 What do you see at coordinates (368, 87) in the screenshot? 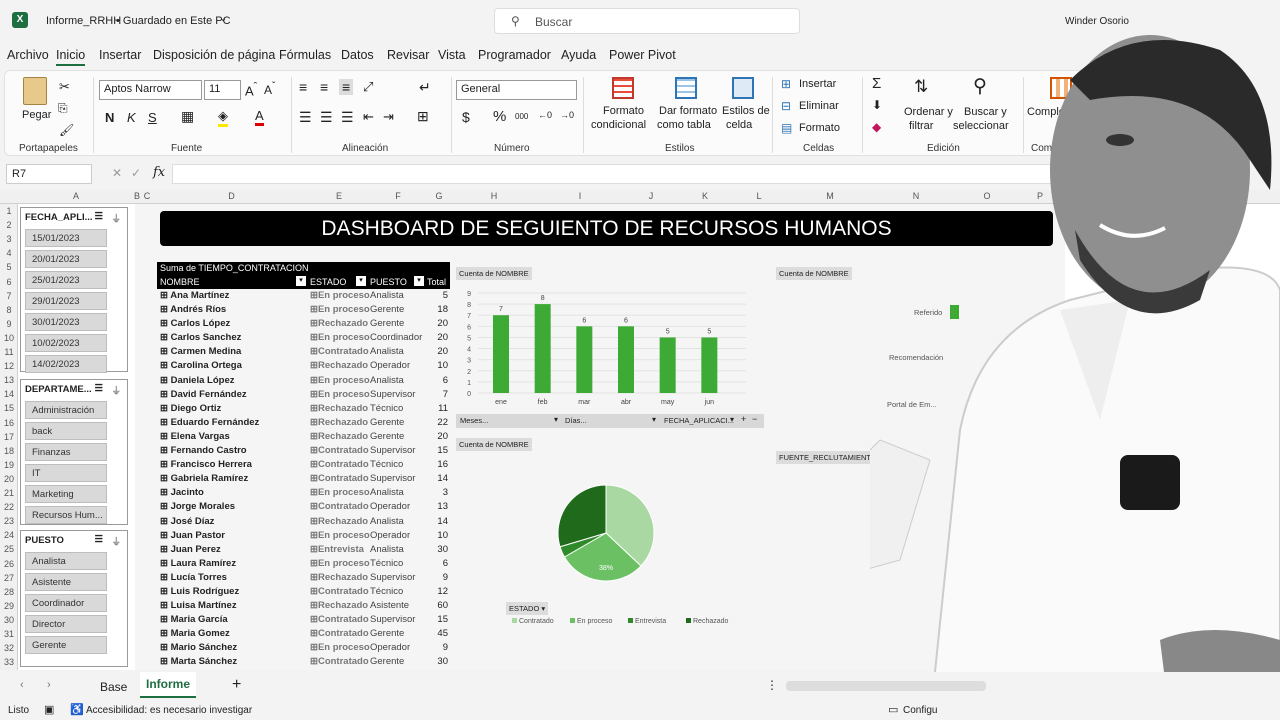
I see `orientation-icon: ⤢` at bounding box center [368, 87].